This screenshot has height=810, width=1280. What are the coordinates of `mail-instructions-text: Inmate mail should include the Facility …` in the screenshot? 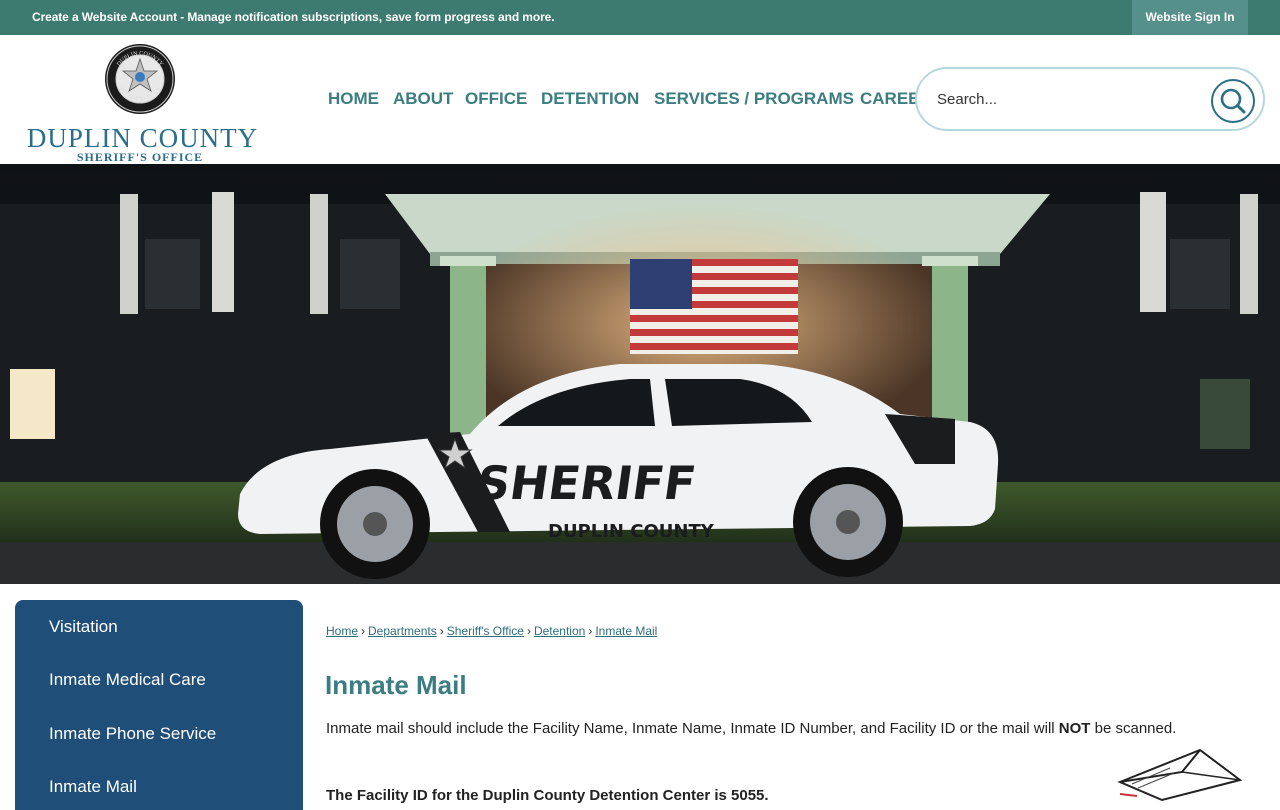 It's located at (692, 728).